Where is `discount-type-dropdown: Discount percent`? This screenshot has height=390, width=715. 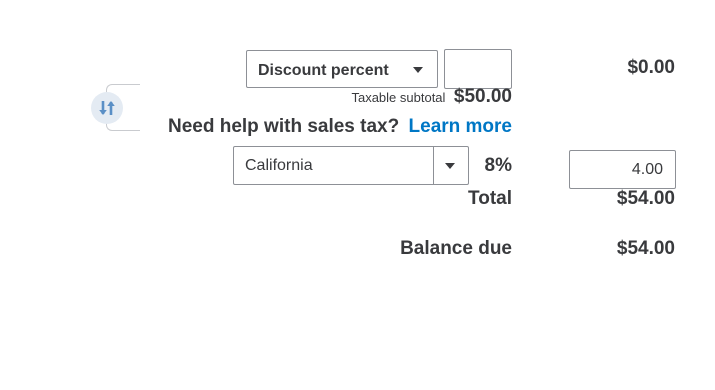
discount-type-dropdown: Discount percent is located at coordinates (342, 69).